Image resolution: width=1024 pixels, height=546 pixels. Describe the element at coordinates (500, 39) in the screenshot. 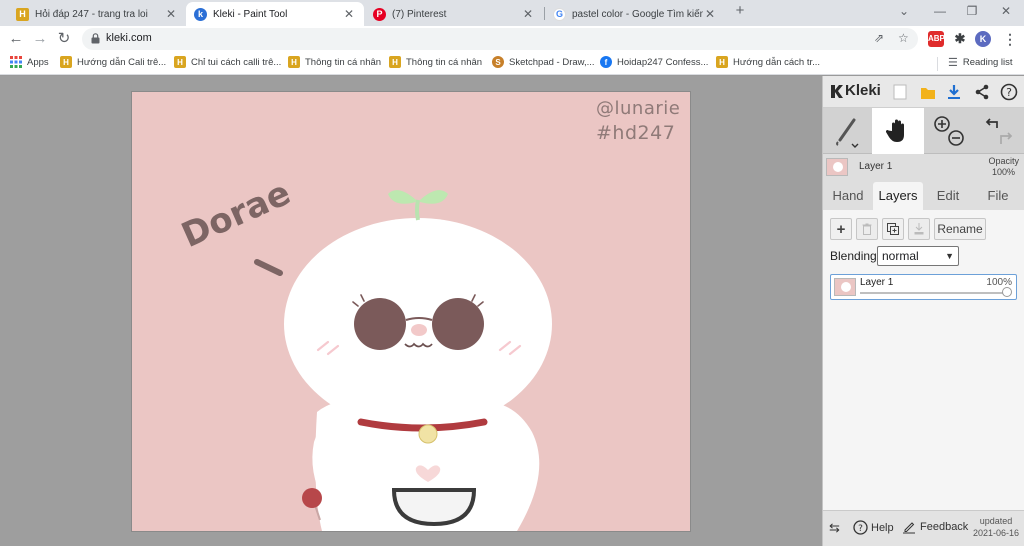

I see `address-bar: kleki.com ⇗ ☆` at that location.